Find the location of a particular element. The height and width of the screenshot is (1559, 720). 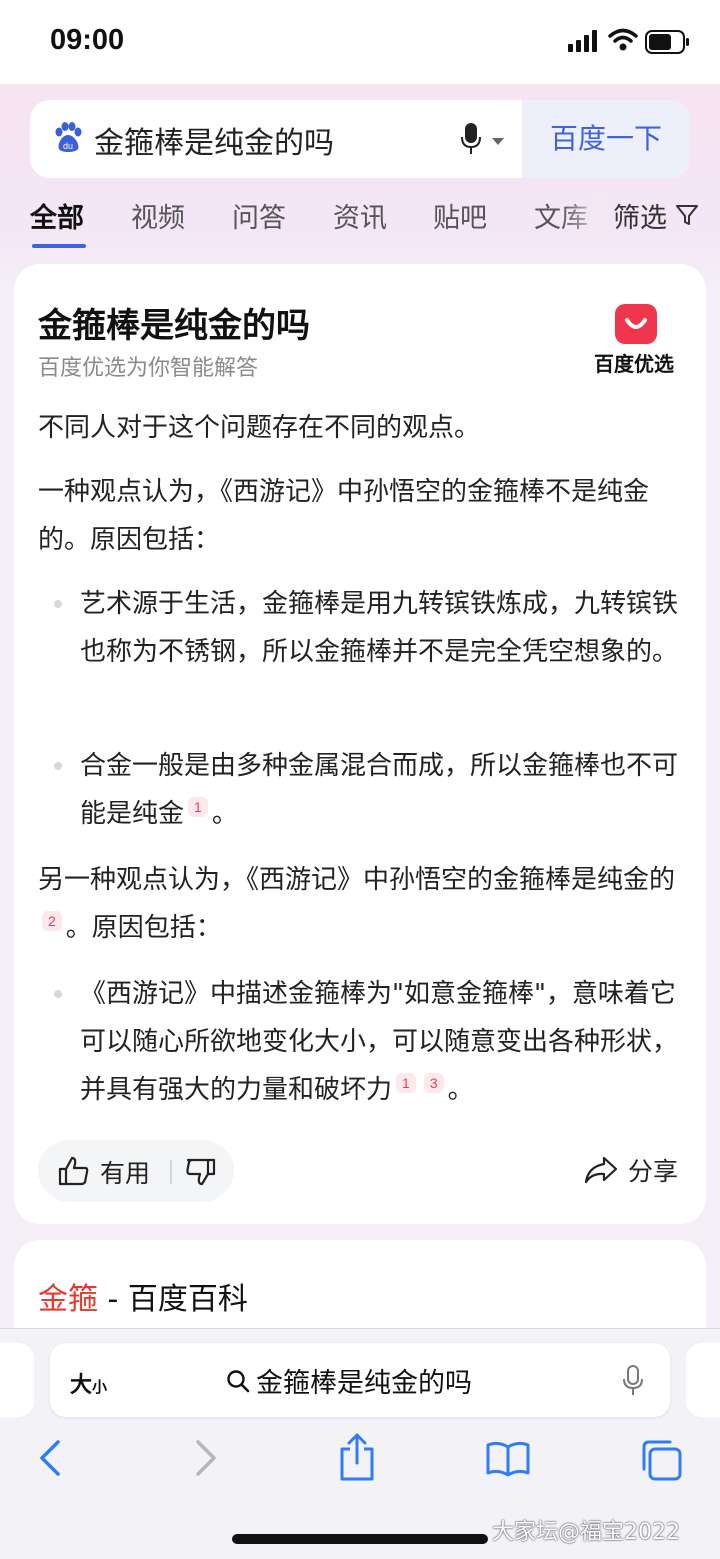

status-bar: 09:00 is located at coordinates (360, 42).